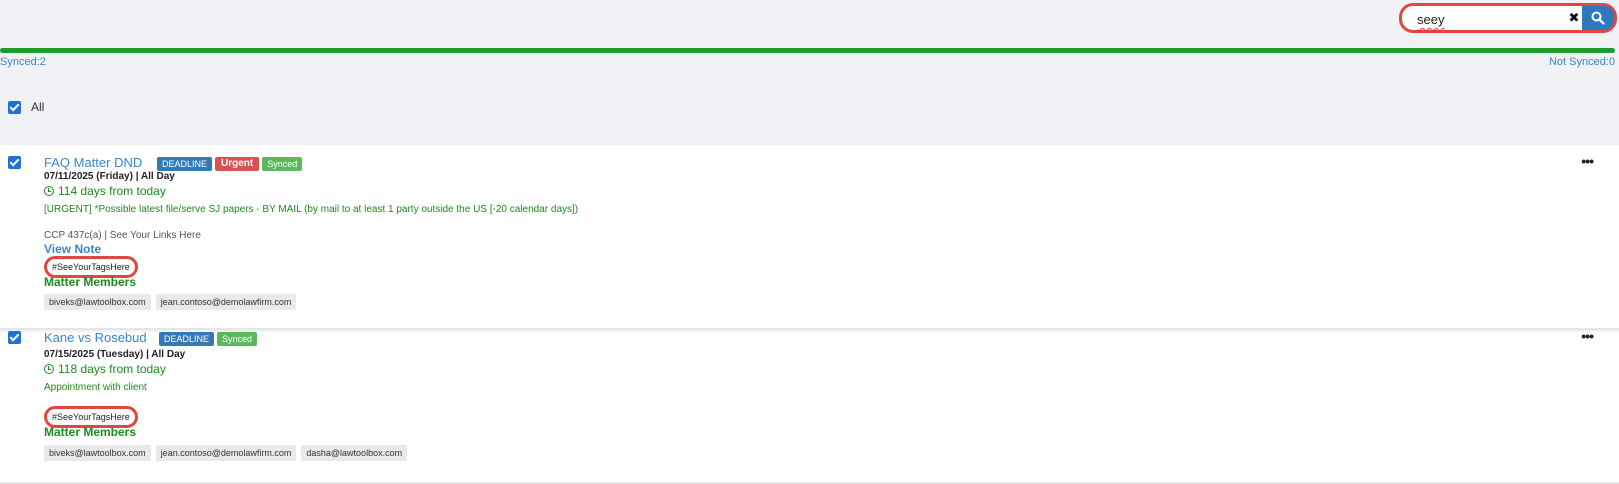 The image size is (1619, 484). Describe the element at coordinates (122, 235) in the screenshot. I see `rule-code: CCP 437c(a) | See Your Links Here` at that location.